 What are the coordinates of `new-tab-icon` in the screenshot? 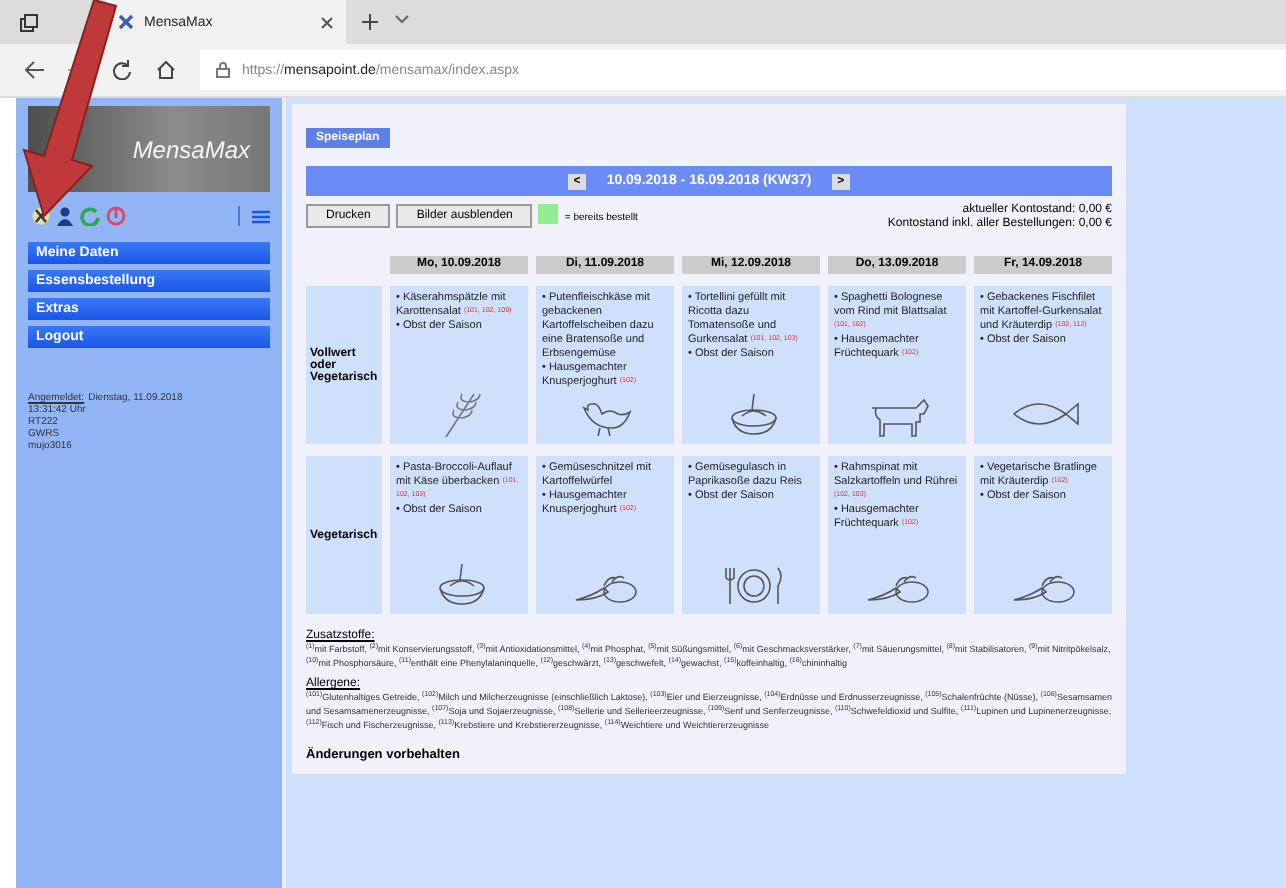 It's located at (370, 22).